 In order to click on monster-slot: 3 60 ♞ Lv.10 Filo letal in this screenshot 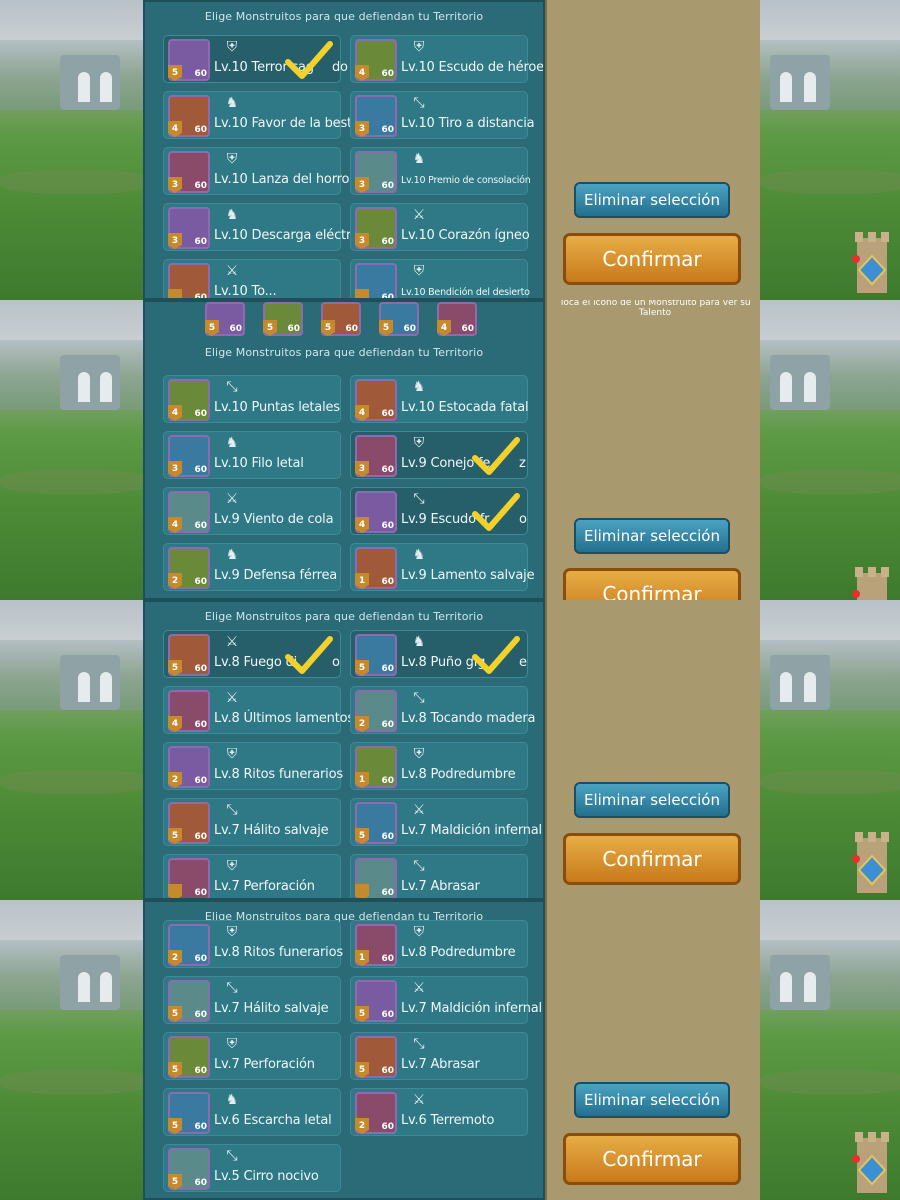, I will do `click(252, 455)`.